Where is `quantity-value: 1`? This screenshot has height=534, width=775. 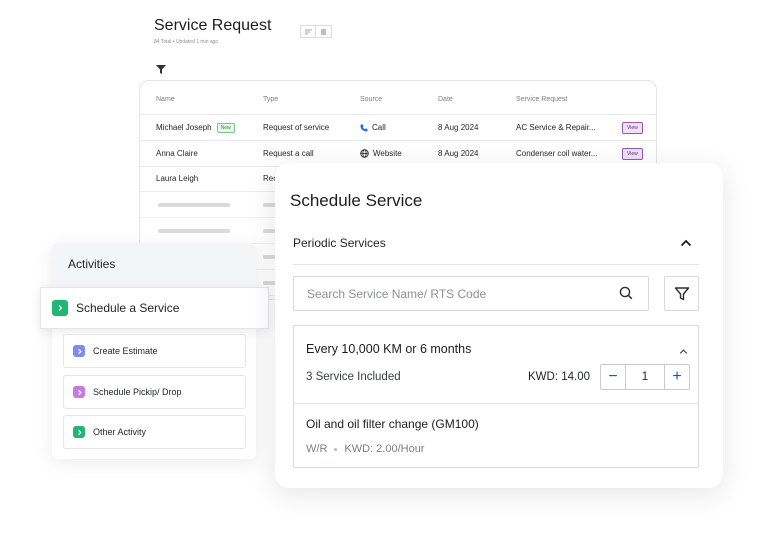
quantity-value: 1 is located at coordinates (645, 377).